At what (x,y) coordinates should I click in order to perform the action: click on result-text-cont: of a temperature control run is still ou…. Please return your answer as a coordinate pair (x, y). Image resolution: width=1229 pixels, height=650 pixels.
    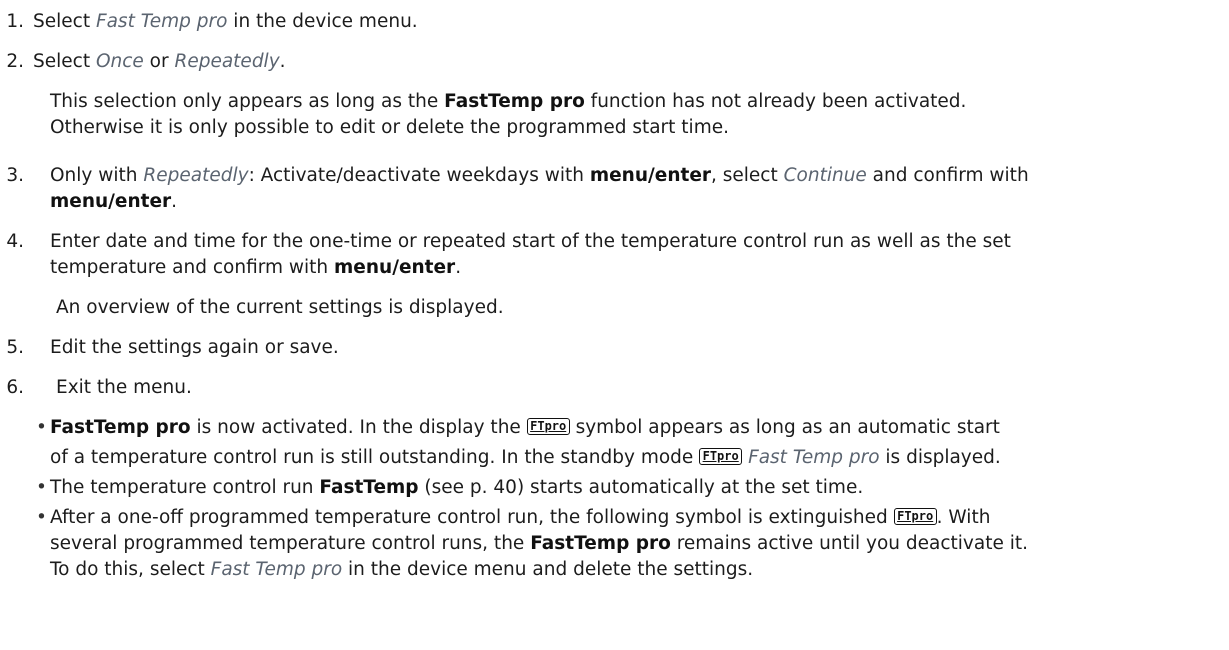
    Looking at the image, I should click on (525, 457).